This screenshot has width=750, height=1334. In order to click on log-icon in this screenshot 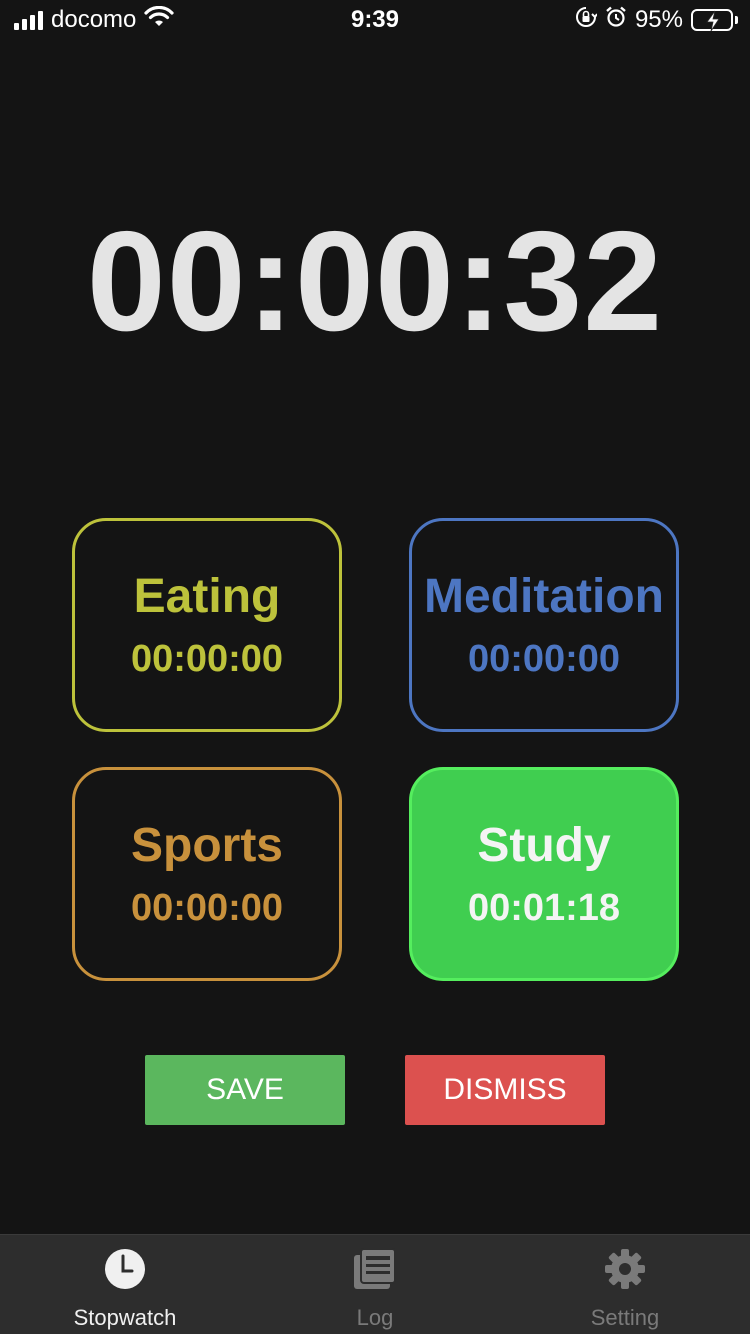, I will do `click(375, 1269)`.